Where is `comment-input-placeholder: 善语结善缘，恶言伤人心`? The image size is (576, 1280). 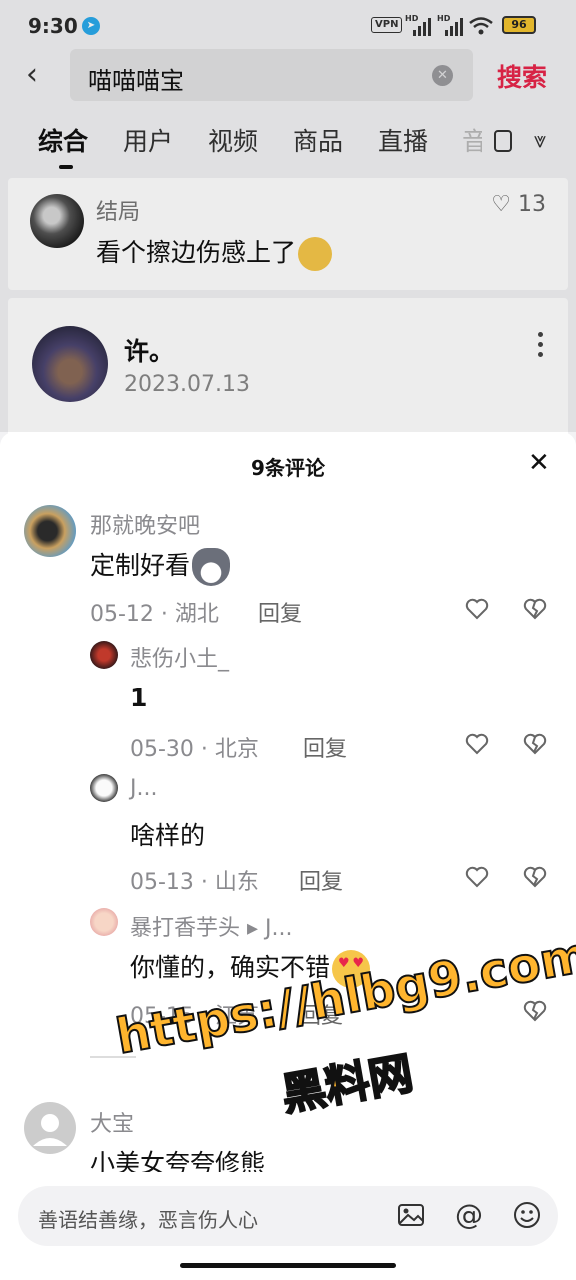
comment-input-placeholder: 善语结善缘，恶言伤人心 is located at coordinates (148, 1220).